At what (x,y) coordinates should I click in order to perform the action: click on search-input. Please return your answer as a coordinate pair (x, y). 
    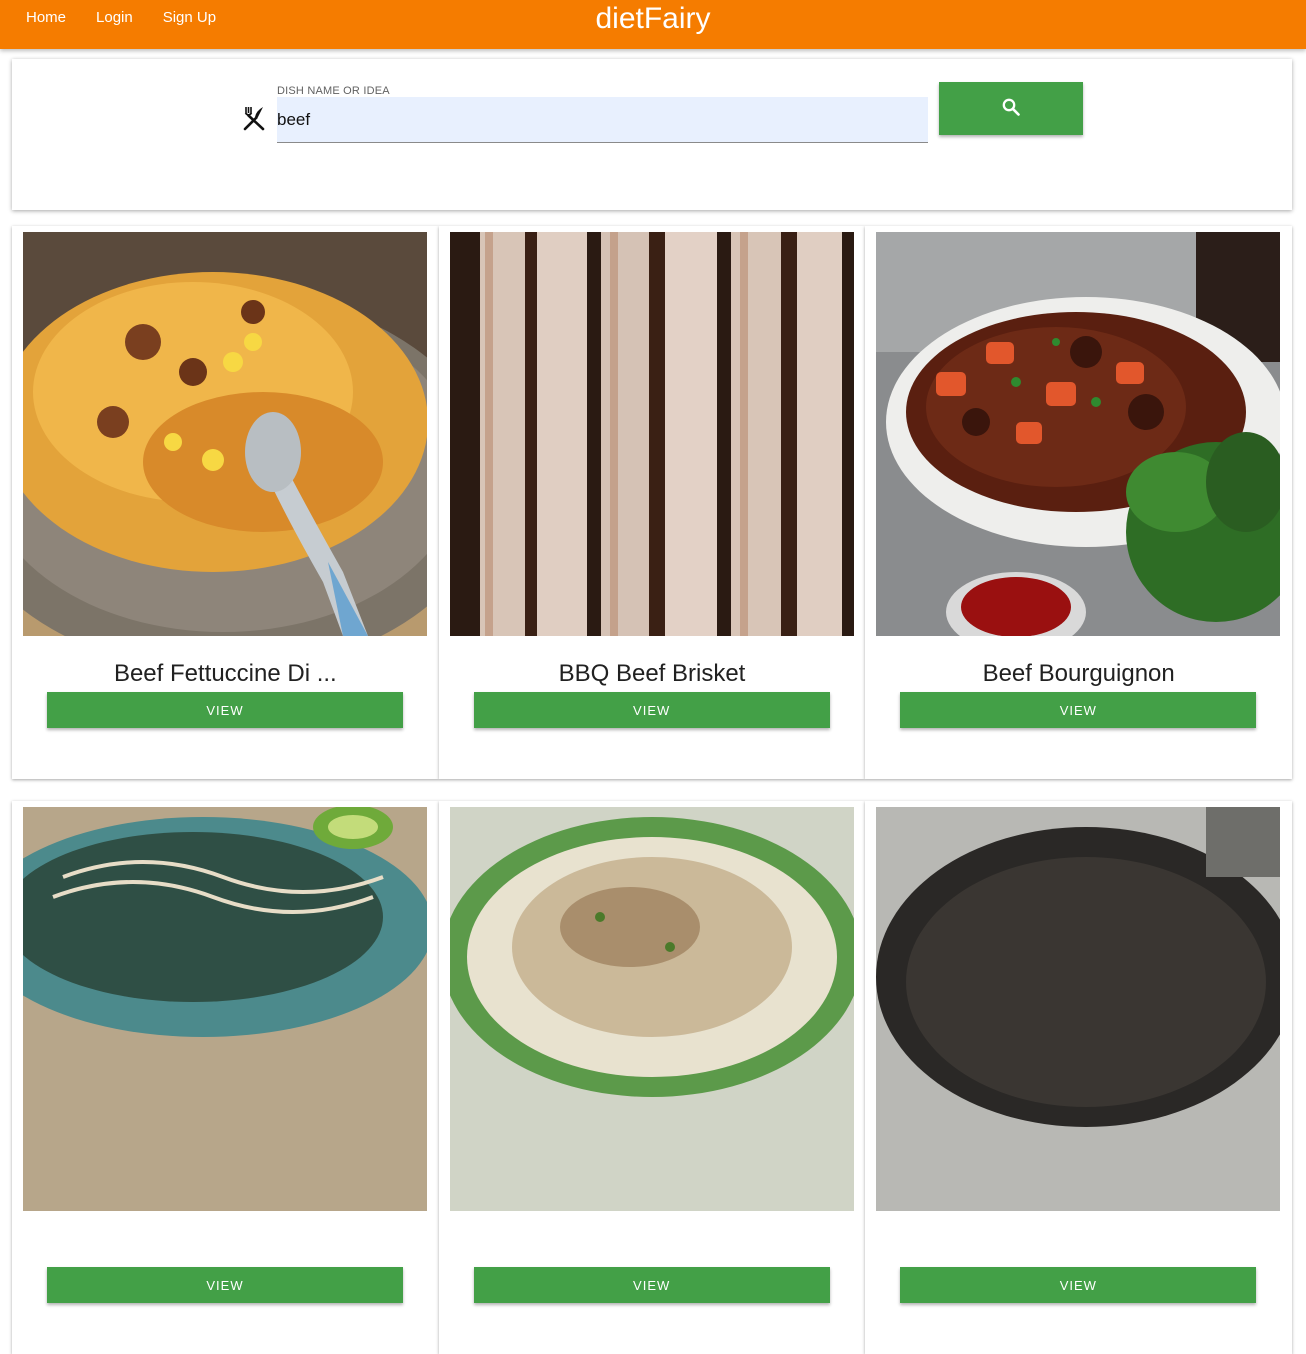
    Looking at the image, I should click on (602, 120).